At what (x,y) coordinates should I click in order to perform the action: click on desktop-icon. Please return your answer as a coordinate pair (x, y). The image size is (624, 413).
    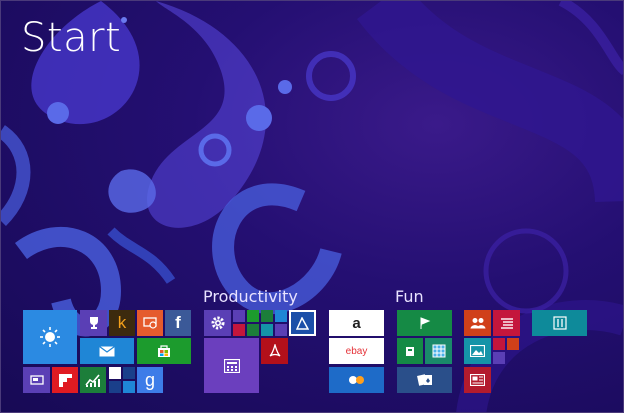
    Looking at the image, I should click on (36, 379).